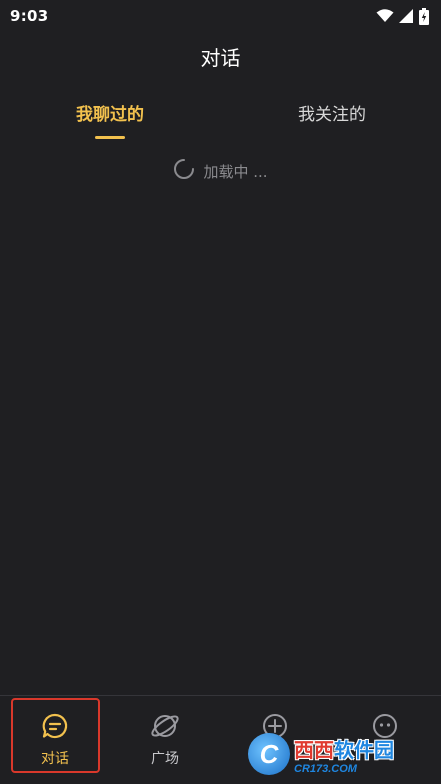 This screenshot has width=441, height=784. Describe the element at coordinates (424, 16) in the screenshot. I see `battery-charging-icon` at that location.